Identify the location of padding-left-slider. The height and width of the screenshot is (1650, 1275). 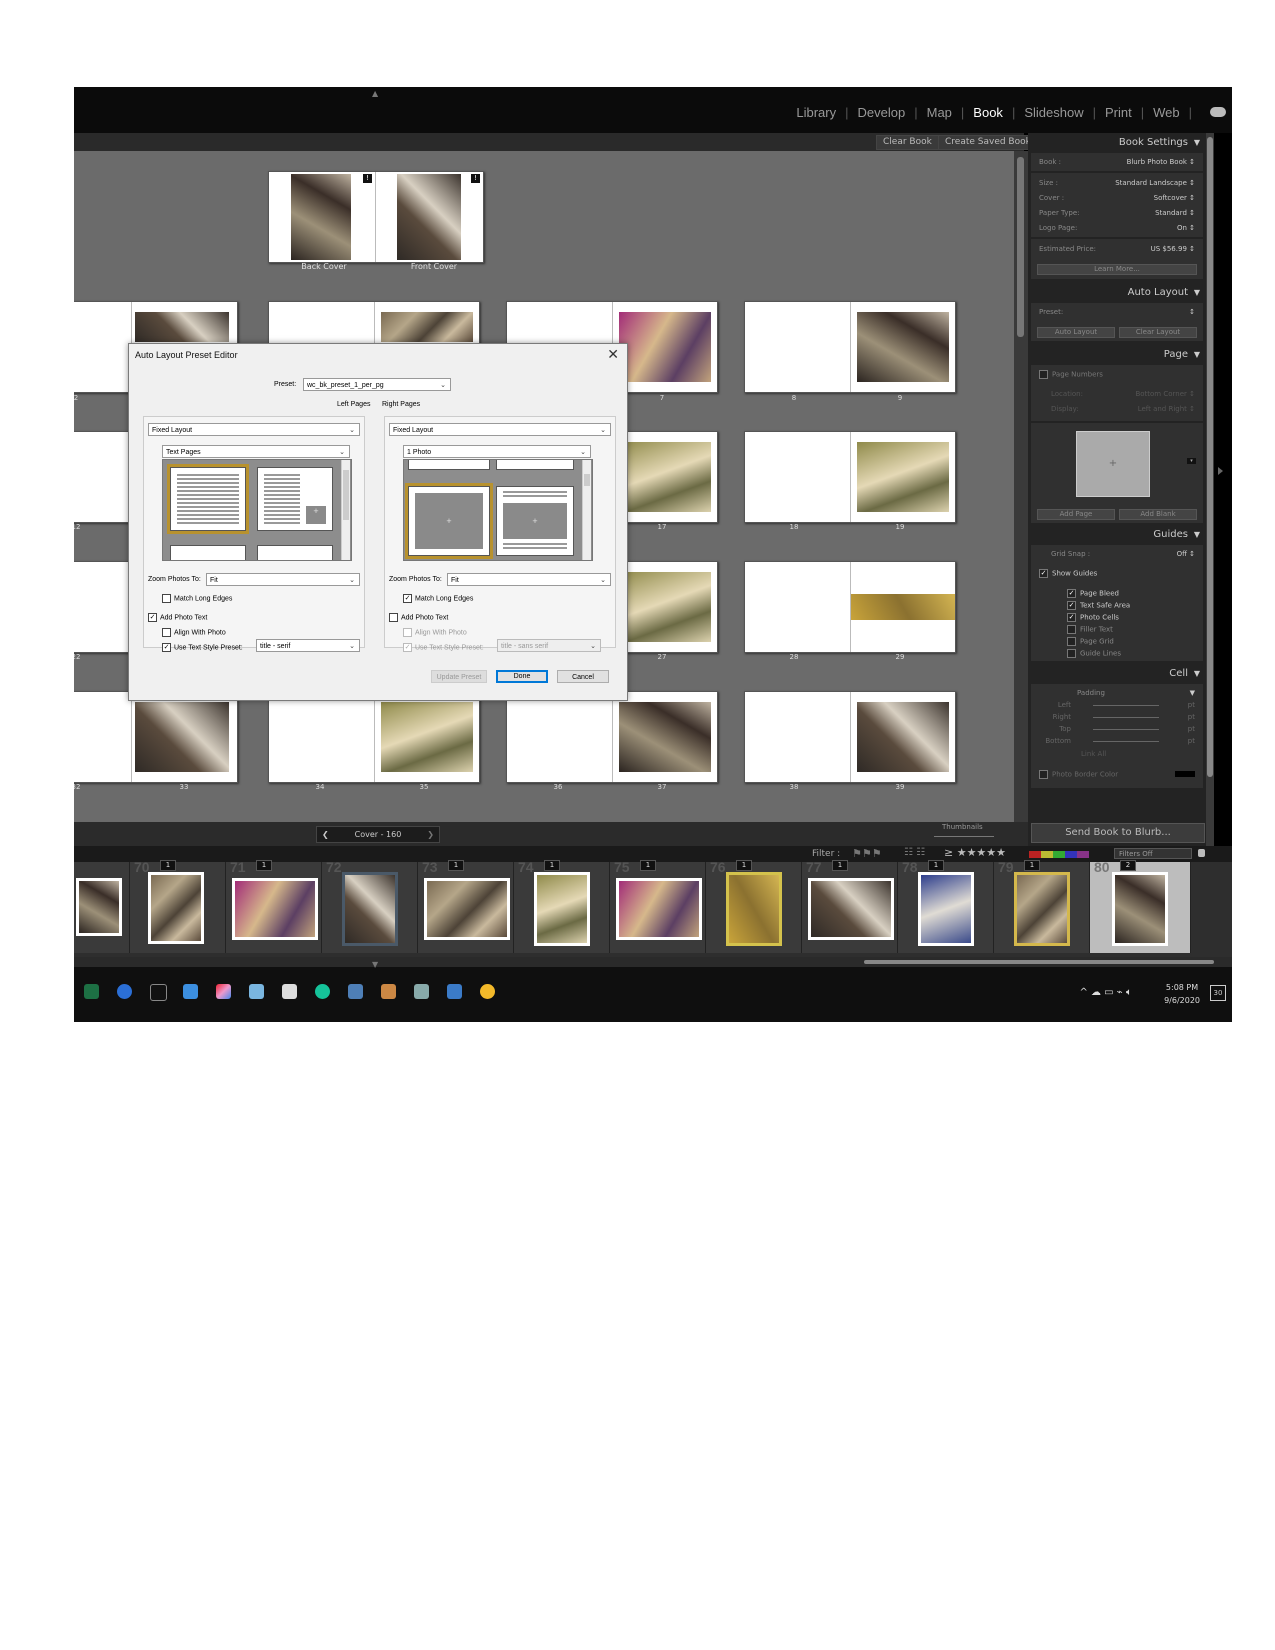
(1126, 705).